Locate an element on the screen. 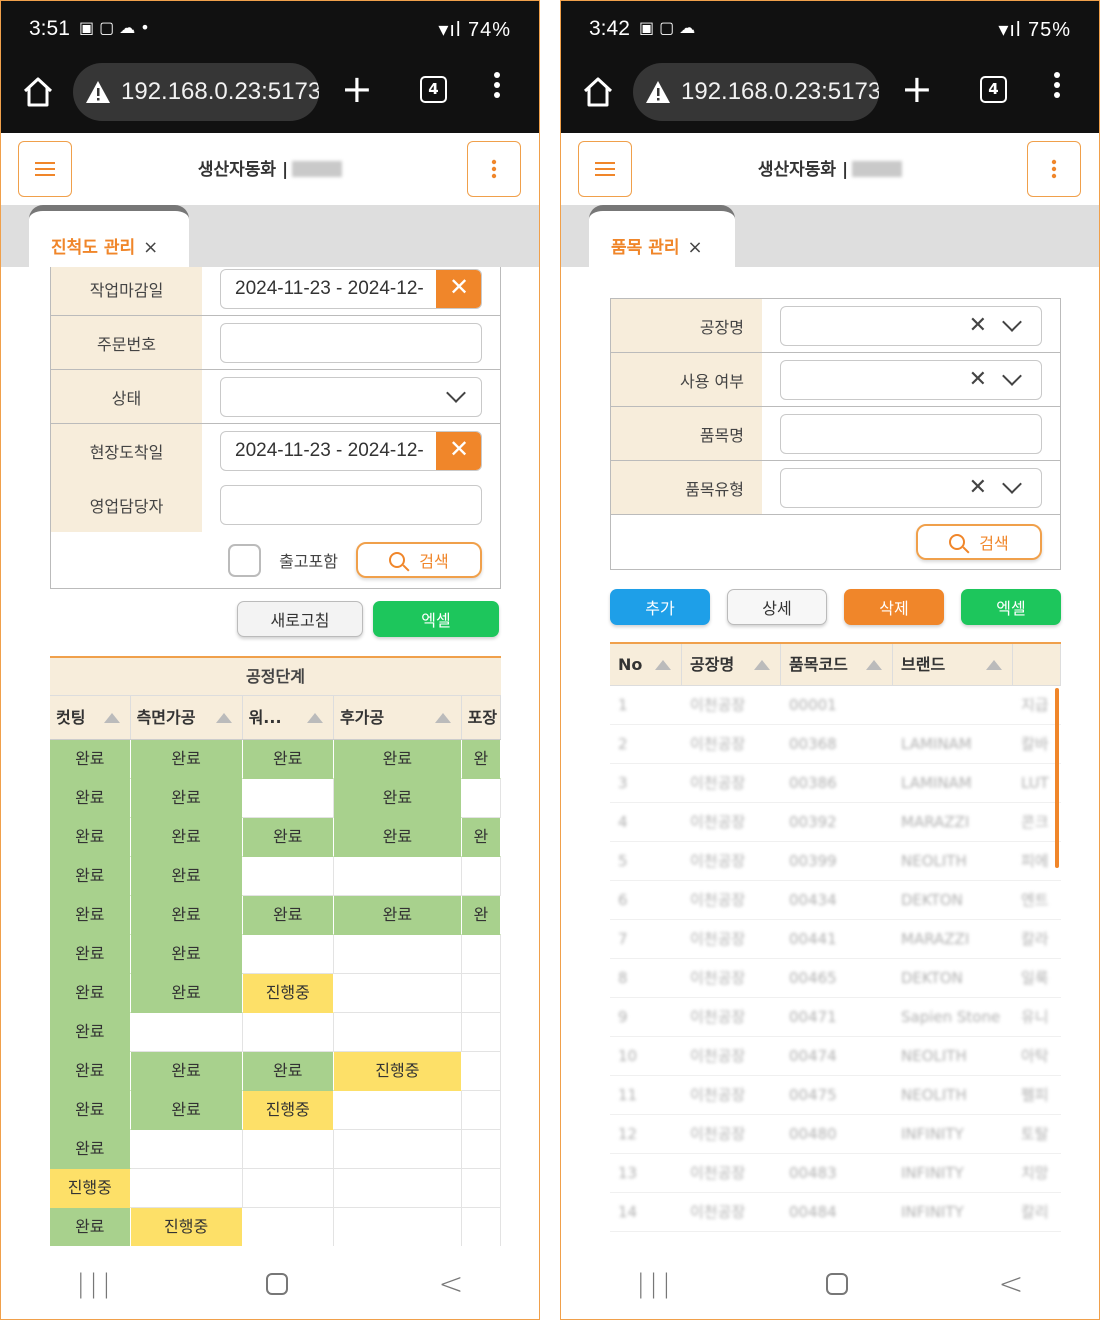 The image size is (1100, 1320). work-deadline-date-range: 2024-11-23 - 2024-12- ✕ is located at coordinates (351, 288).